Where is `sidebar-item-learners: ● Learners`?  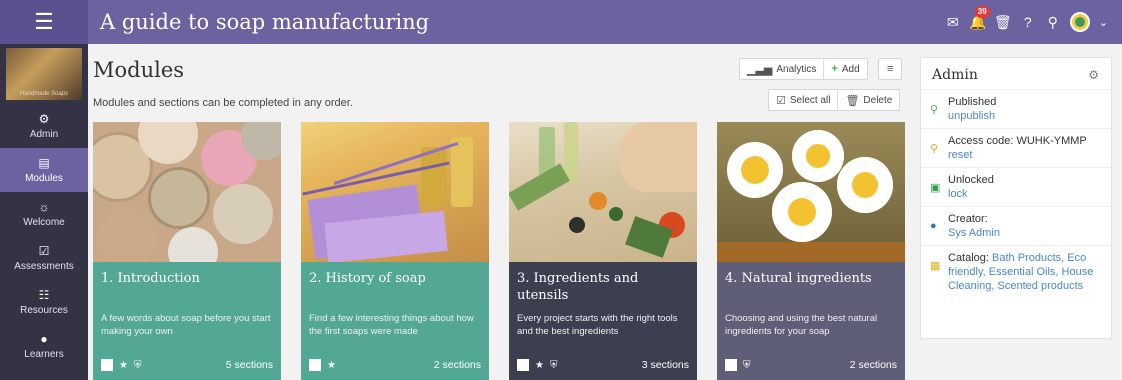 sidebar-item-learners: ● Learners is located at coordinates (44, 346).